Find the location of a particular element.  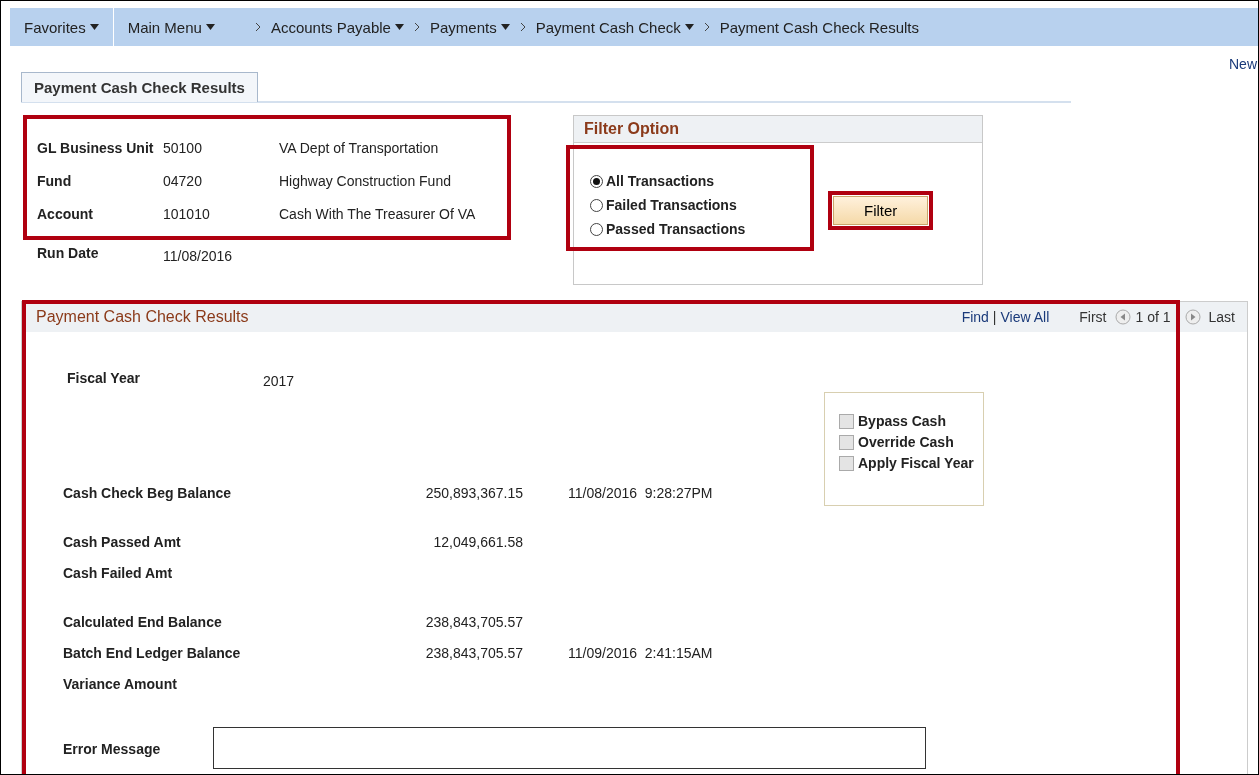

field-label: Cash Failed Amt is located at coordinates (118, 572).